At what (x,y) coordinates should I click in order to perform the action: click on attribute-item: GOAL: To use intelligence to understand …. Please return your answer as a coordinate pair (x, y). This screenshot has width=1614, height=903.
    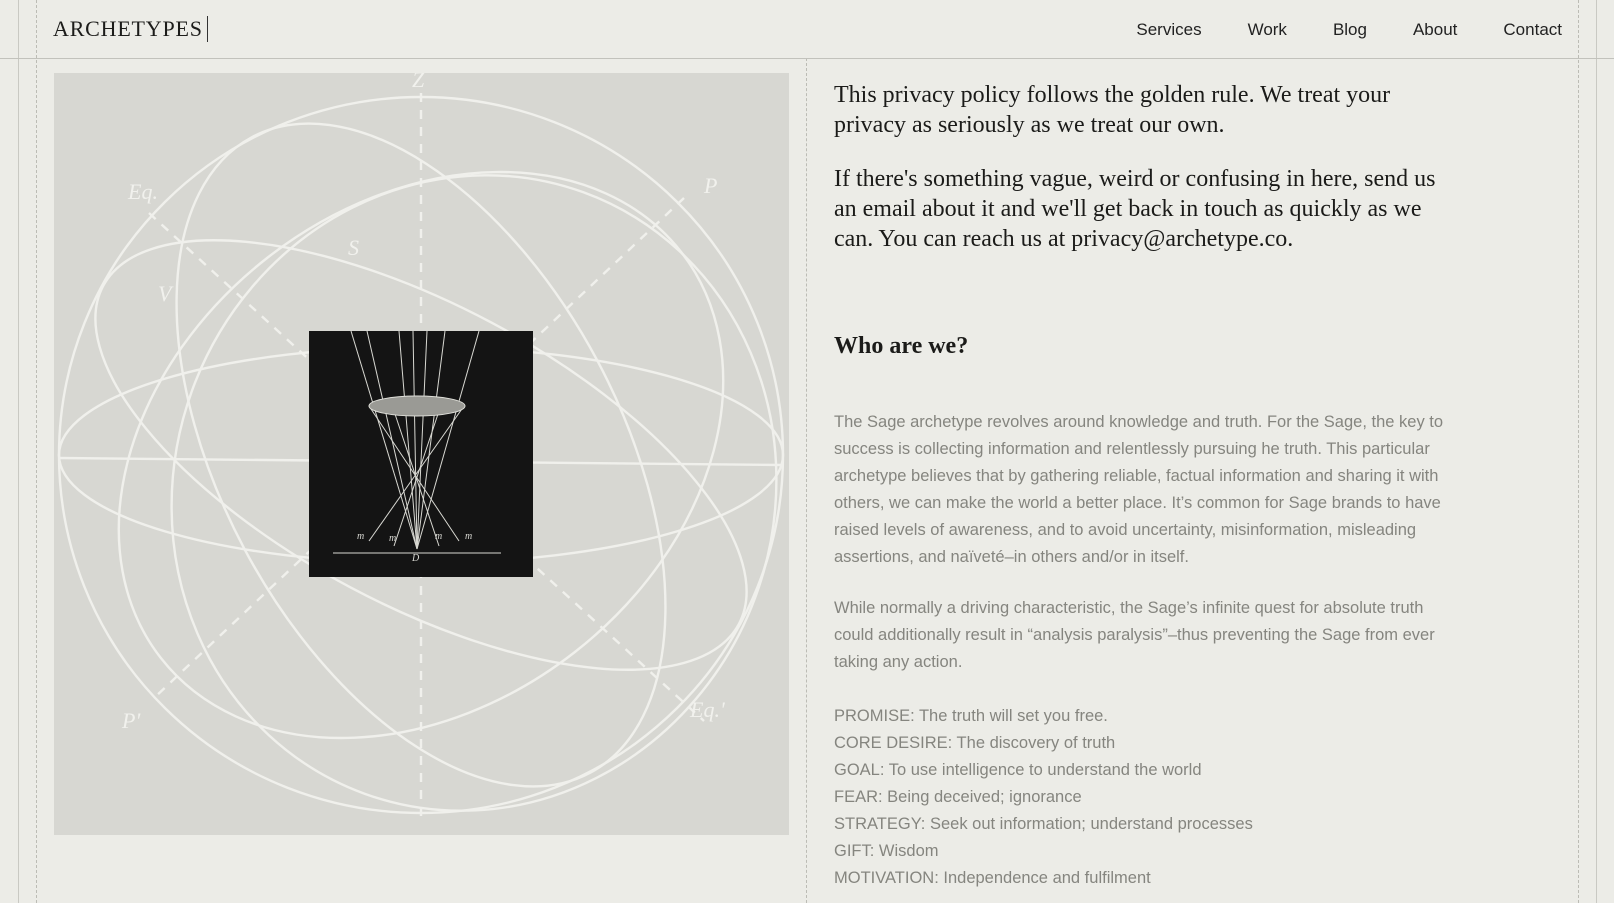
    Looking at the image, I should click on (1018, 770).